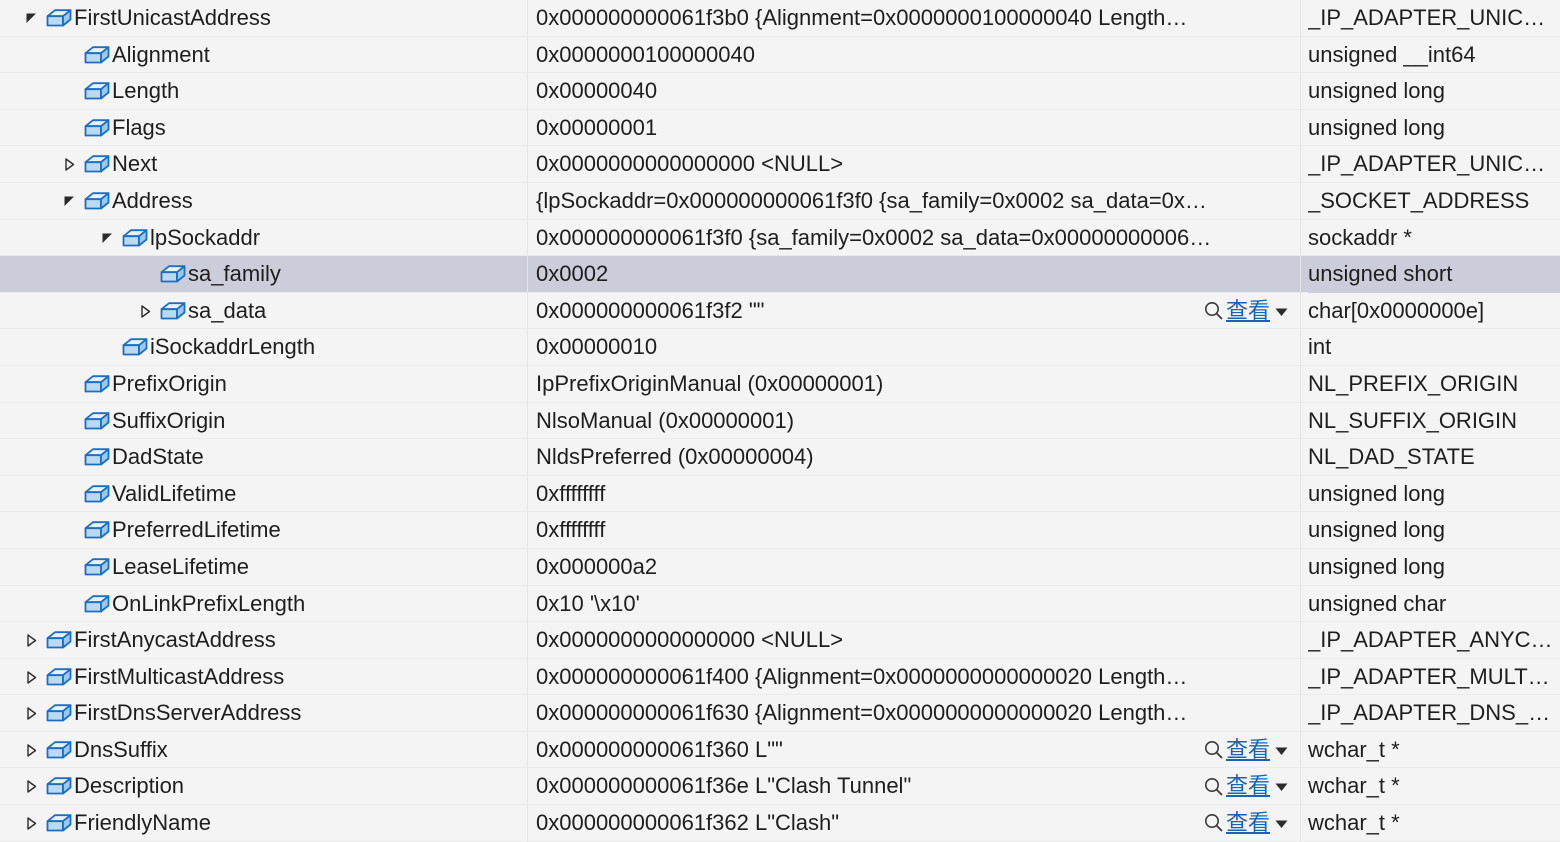 The image size is (1560, 842). Describe the element at coordinates (263, 567) in the screenshot. I see `variable-name-cell: LeaseLifetime` at that location.